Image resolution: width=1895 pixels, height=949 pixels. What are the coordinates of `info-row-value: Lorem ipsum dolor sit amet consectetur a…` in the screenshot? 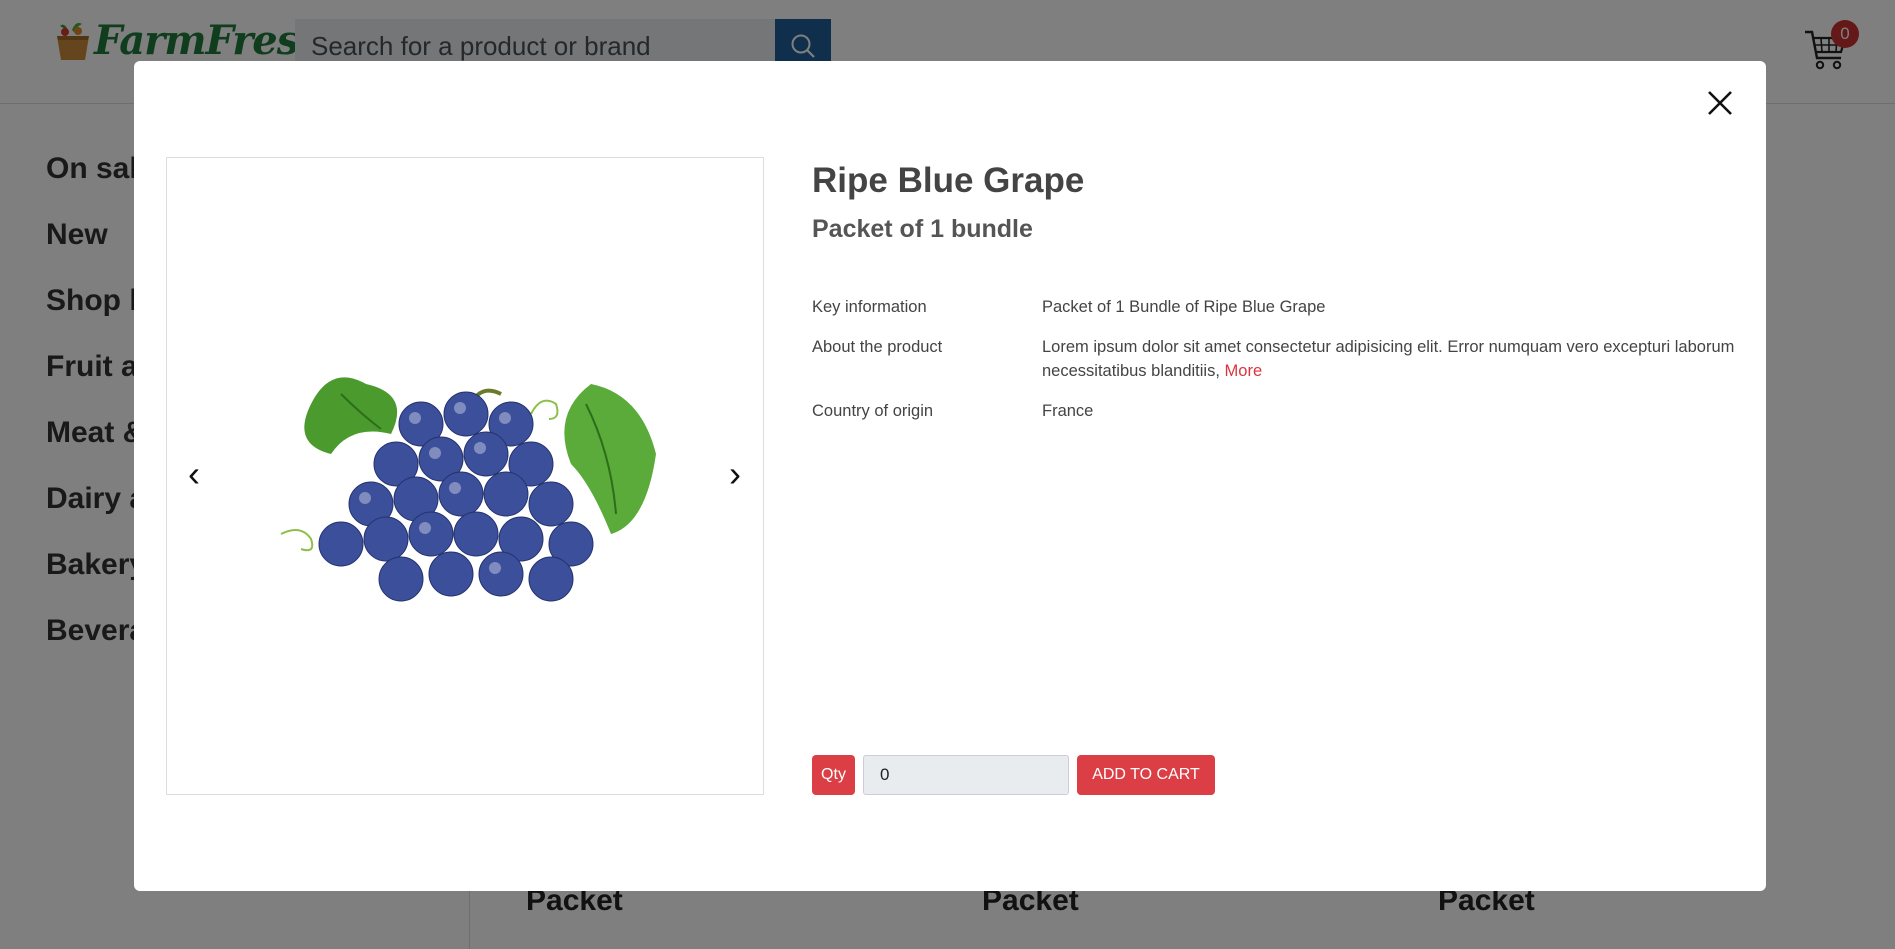 It's located at (1388, 359).